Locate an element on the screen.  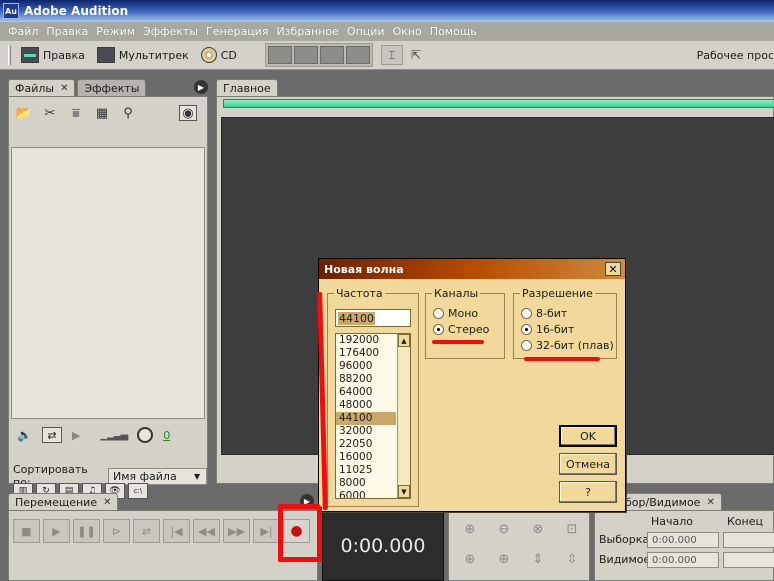
menu-file: Файл is located at coordinates (23, 31).